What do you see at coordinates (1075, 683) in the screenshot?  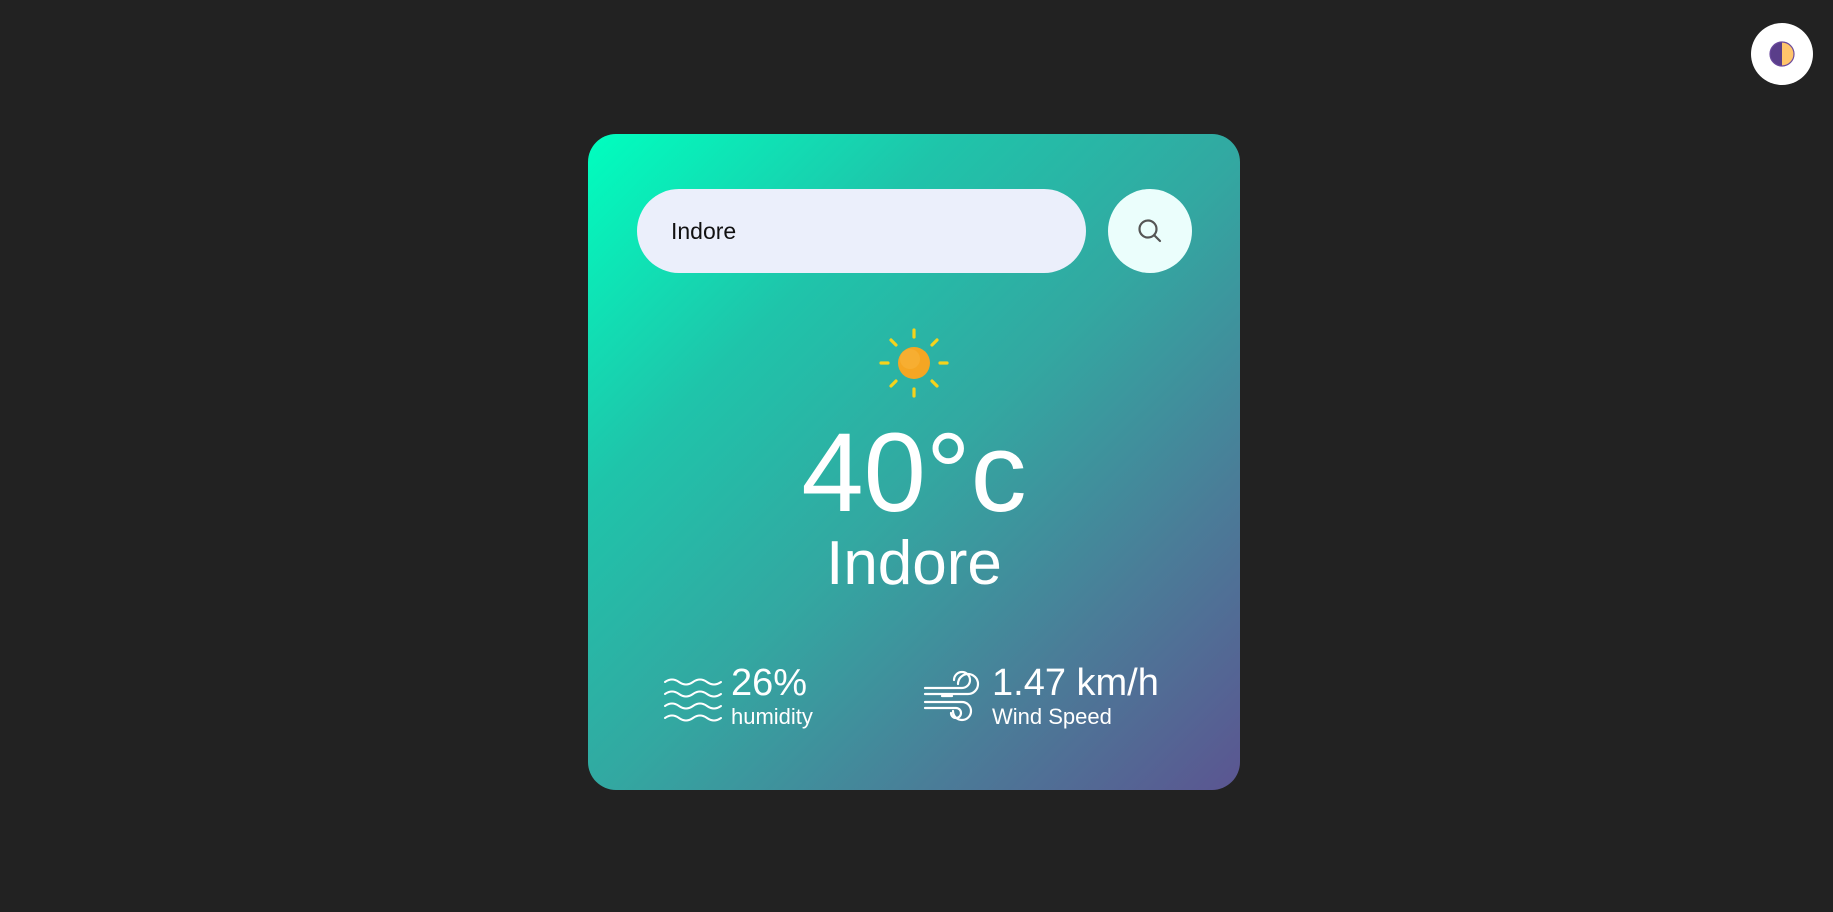 I see `wind-speed-value: 1.47 km/h` at bounding box center [1075, 683].